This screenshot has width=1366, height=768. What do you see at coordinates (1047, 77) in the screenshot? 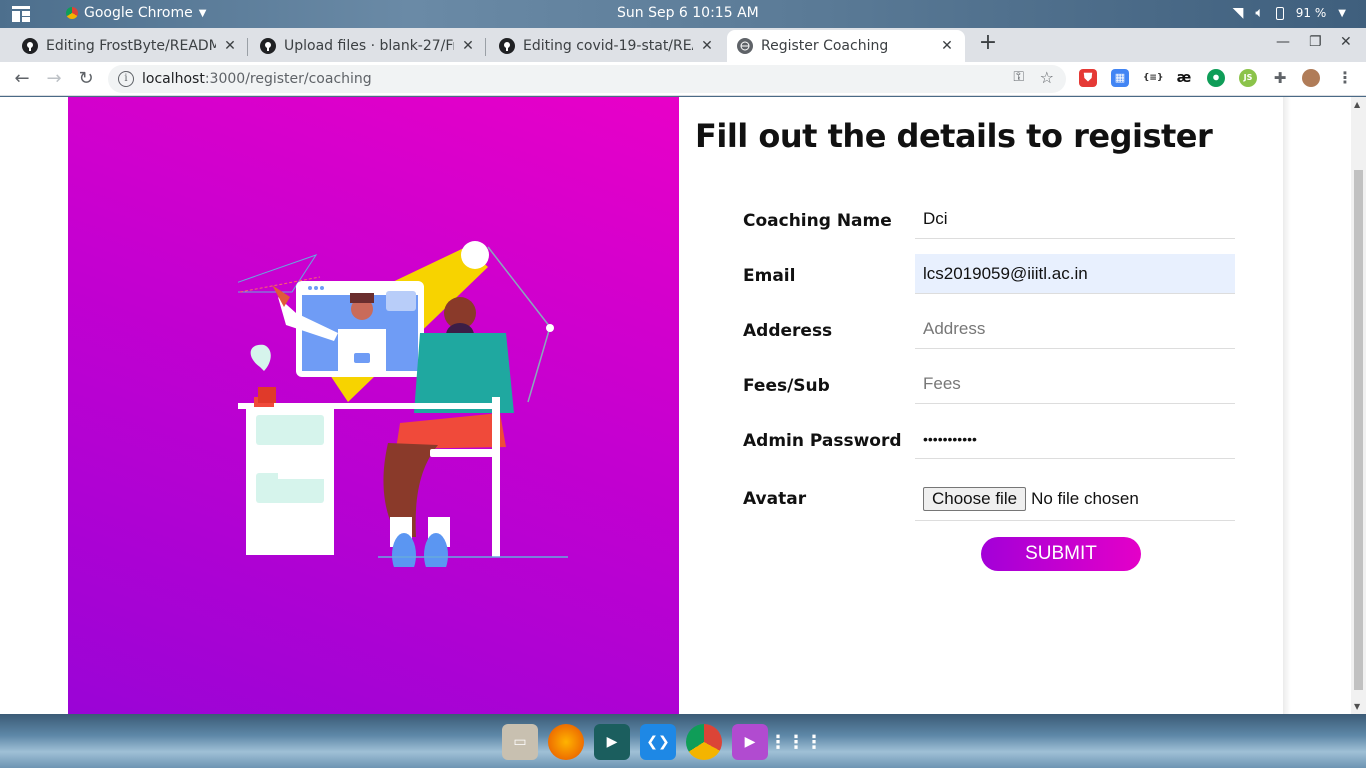
I see `star-icon: ☆` at bounding box center [1047, 77].